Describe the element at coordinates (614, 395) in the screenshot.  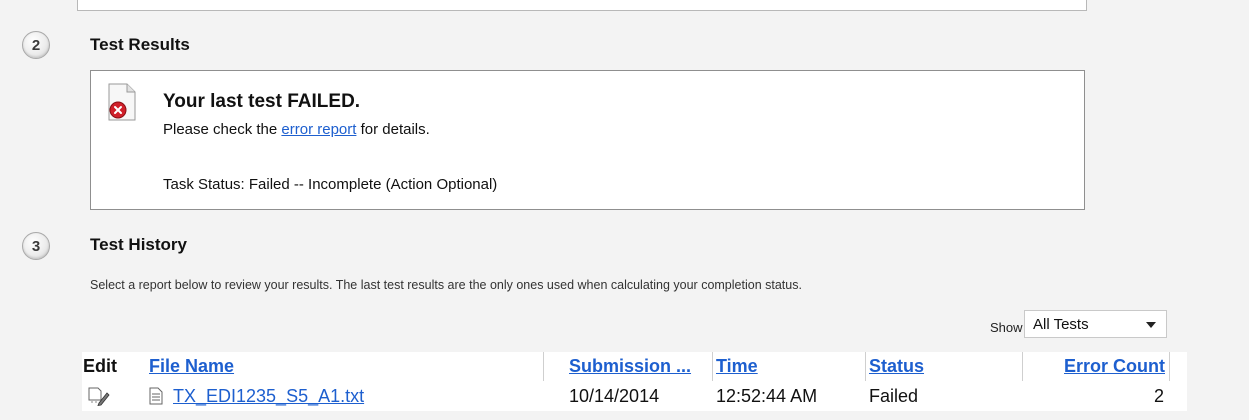
I see `row-submission-cell: 10/14/2014` at that location.